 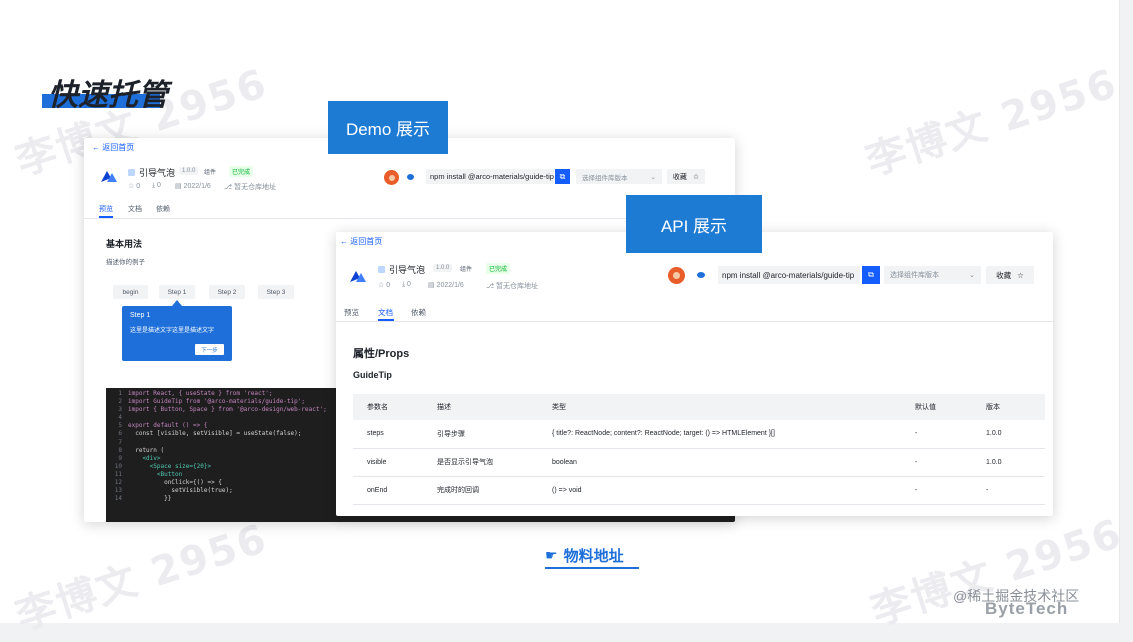 What do you see at coordinates (146, 450) in the screenshot?
I see `code-text: return (` at bounding box center [146, 450].